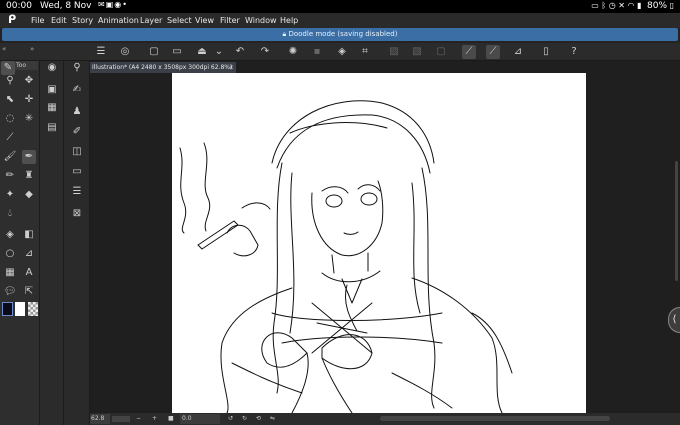  What do you see at coordinates (261, 20) in the screenshot?
I see `menu-window: Window` at bounding box center [261, 20].